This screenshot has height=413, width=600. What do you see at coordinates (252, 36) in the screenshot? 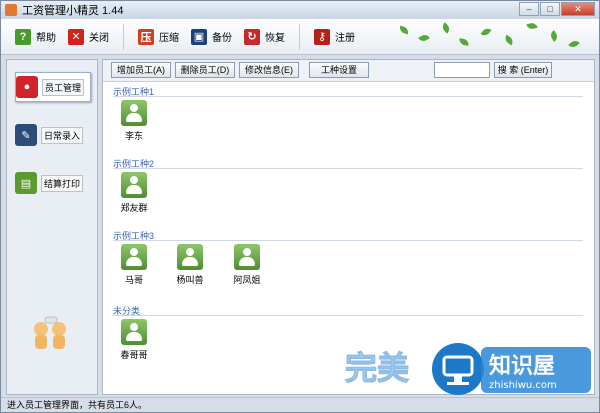
I see `restore-icon: ↻` at bounding box center [252, 36].